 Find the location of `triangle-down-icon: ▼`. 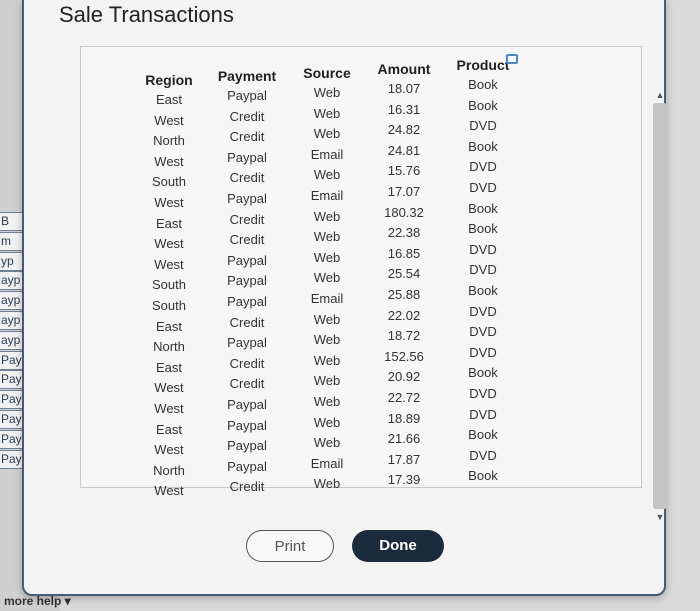

triangle-down-icon: ▼ is located at coordinates (660, 517).